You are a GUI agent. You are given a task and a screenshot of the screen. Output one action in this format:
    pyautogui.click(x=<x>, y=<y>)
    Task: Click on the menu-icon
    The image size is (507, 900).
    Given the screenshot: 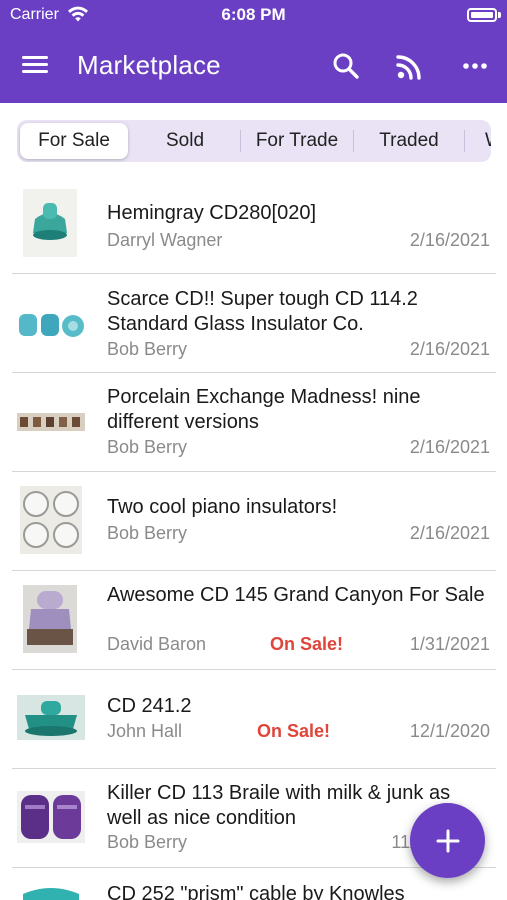 What is the action you would take?
    pyautogui.click(x=38, y=66)
    